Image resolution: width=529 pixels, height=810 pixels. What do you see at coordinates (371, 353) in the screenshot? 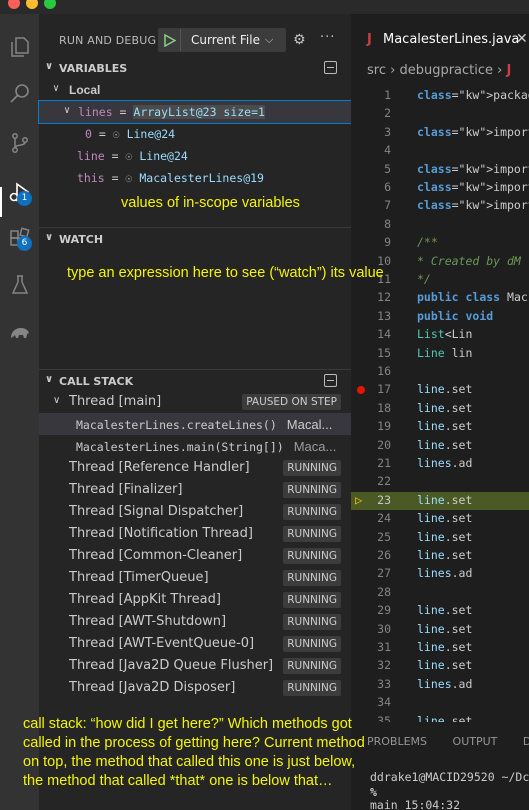
I see `line-number: 15` at bounding box center [371, 353].